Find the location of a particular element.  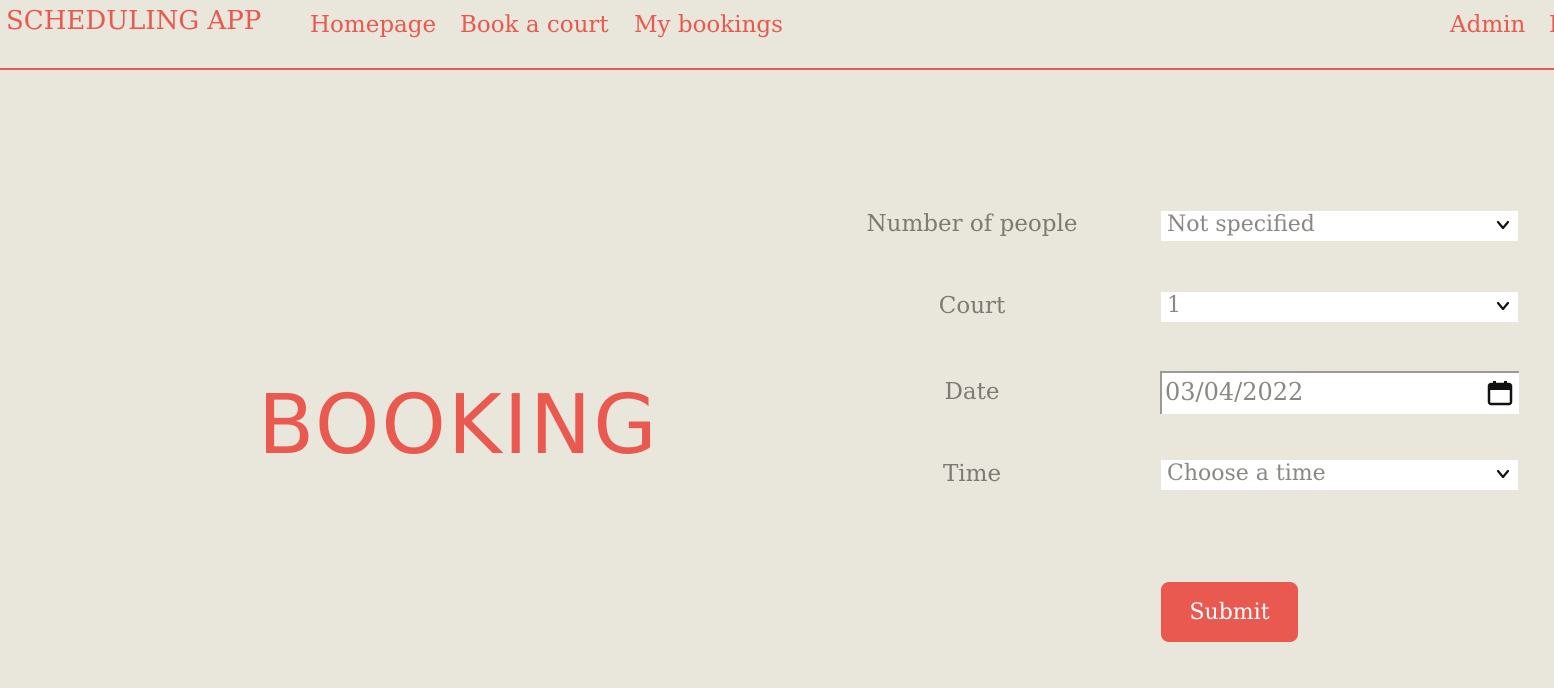

nav-link-admin: Admin is located at coordinates (1487, 25).